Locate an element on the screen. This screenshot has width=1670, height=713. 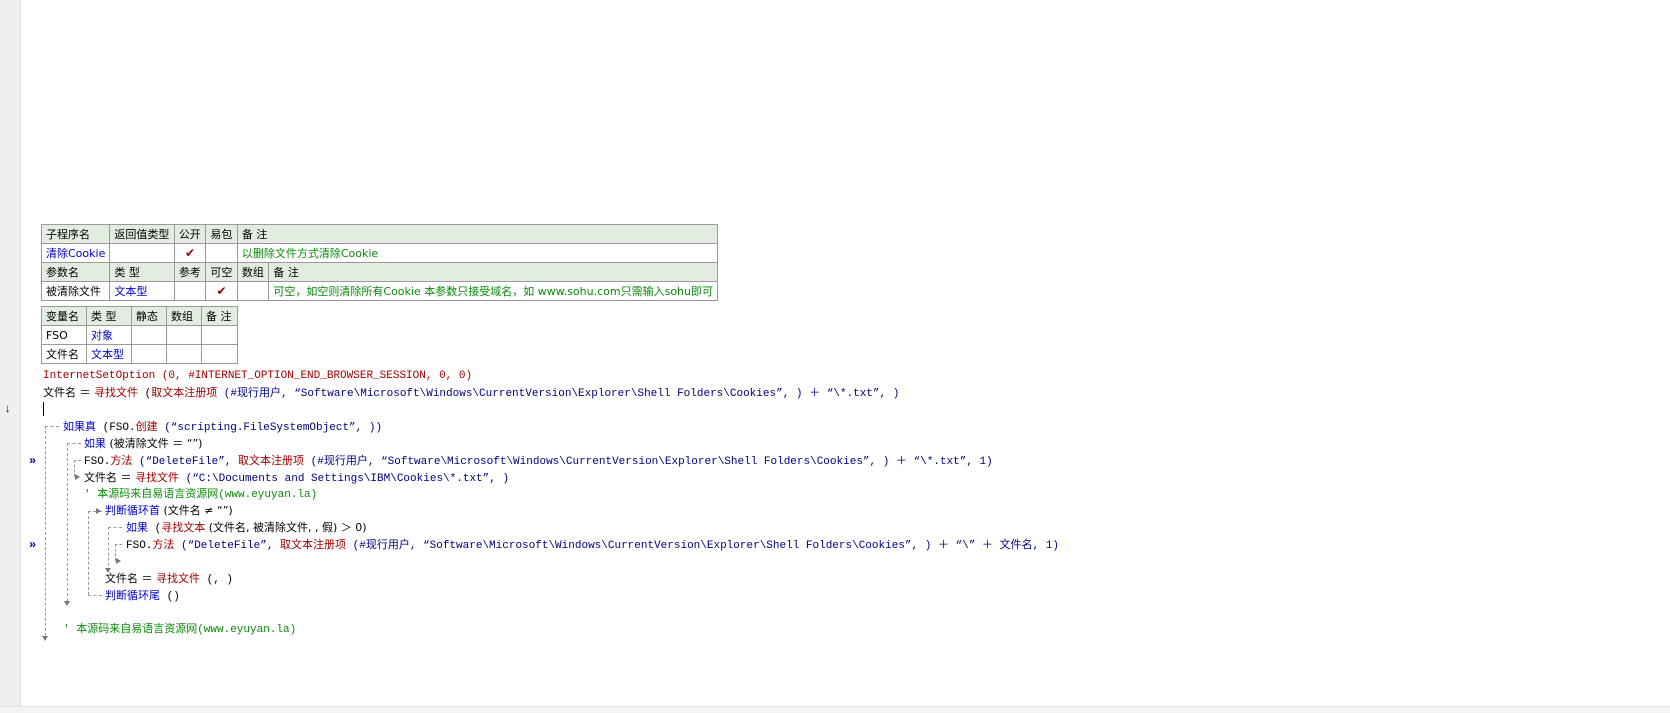
code-line: 文件名 ＝ 寻找文件 (, ) is located at coordinates (169, 579).